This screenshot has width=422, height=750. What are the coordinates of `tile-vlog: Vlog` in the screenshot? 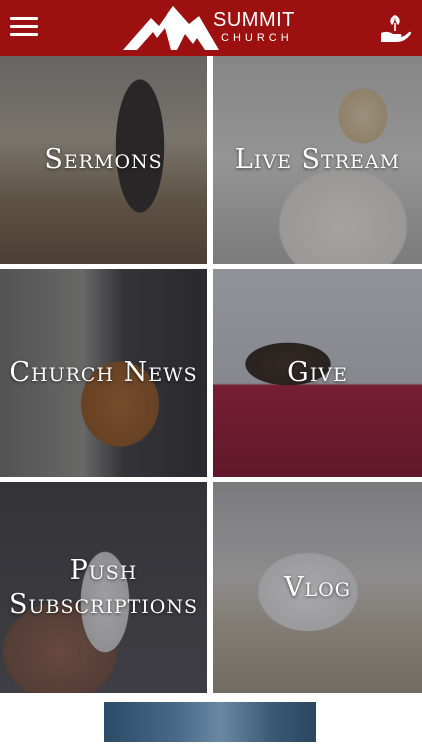 It's located at (317, 587).